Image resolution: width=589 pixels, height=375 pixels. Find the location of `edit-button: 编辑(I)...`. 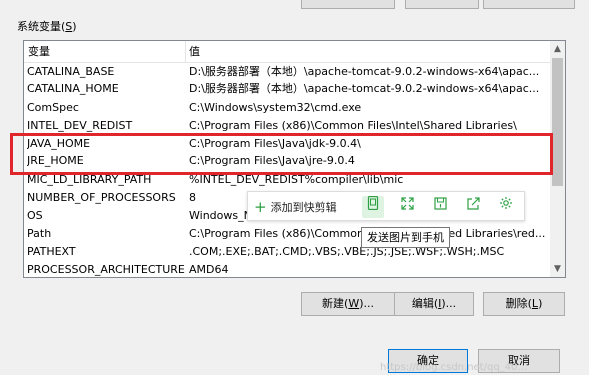

edit-button: 编辑(I)... is located at coordinates (434, 304).